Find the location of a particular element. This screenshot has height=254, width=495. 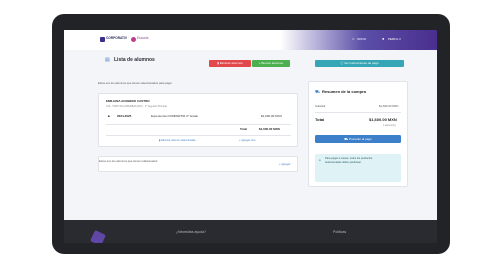

footer-policies-link: Políticas is located at coordinates (339, 232).